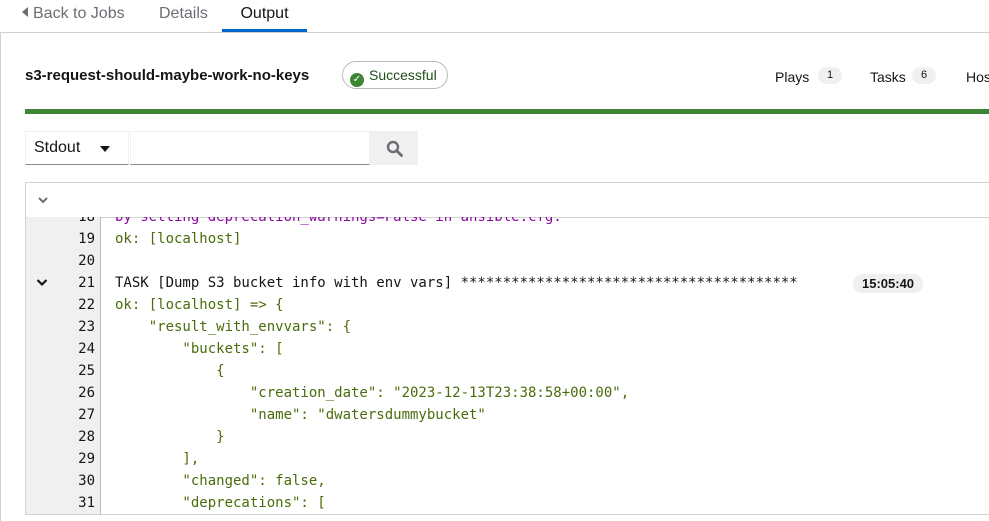  What do you see at coordinates (507, 305) in the screenshot?
I see `output-line: 22 ok: [localhost] => {` at bounding box center [507, 305].